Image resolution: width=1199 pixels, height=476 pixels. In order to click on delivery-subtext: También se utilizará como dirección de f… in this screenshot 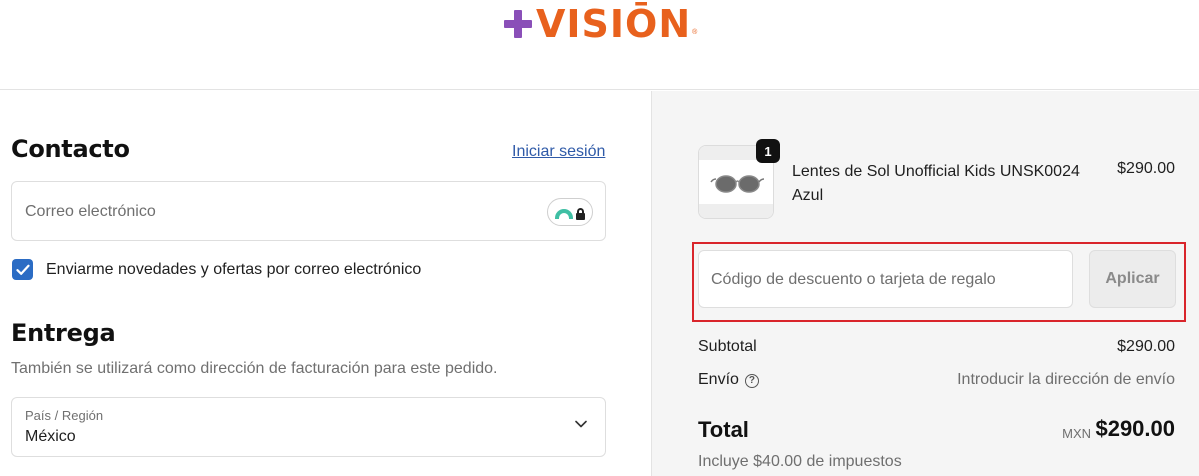, I will do `click(254, 368)`.